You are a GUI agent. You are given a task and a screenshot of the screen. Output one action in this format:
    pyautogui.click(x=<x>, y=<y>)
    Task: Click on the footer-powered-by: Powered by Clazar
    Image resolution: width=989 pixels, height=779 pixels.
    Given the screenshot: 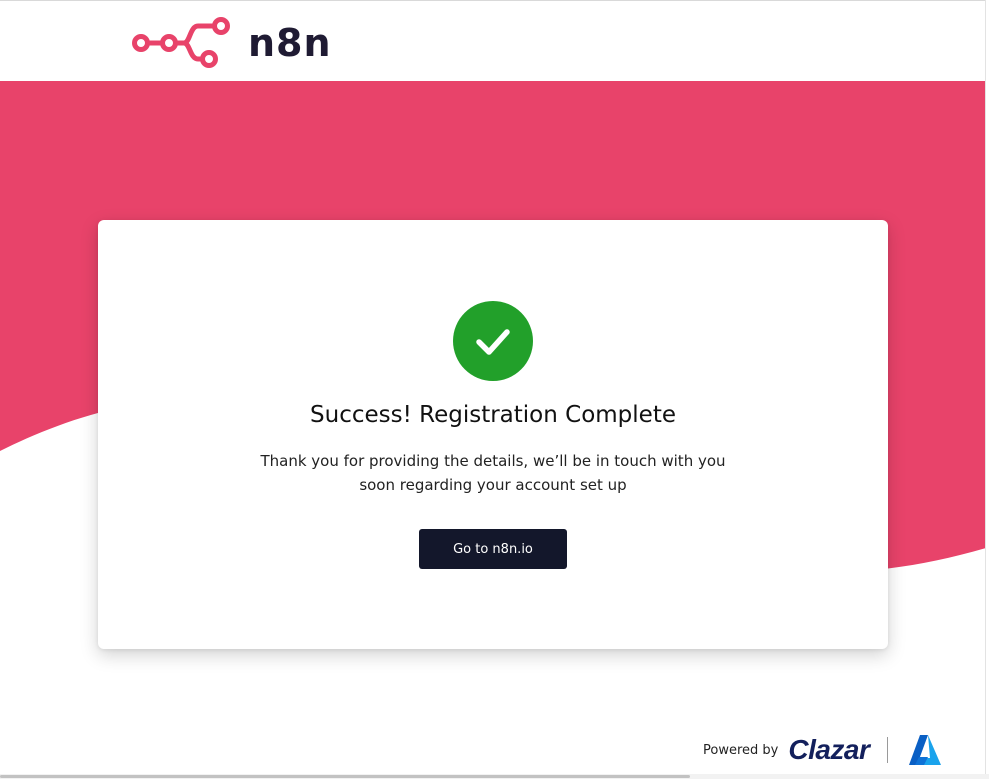 What is the action you would take?
    pyautogui.click(x=822, y=750)
    